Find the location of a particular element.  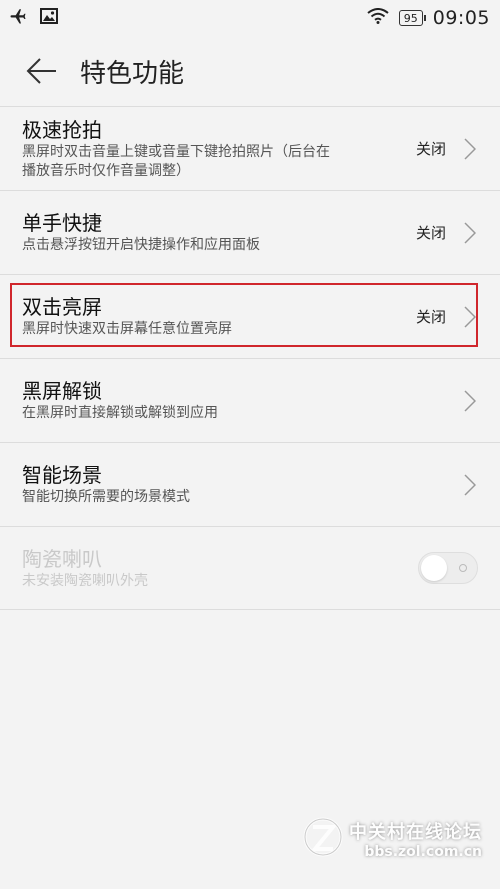

item-subtitle: 点击悬浮按钮开启快捷操作和应用面板 is located at coordinates (141, 245).